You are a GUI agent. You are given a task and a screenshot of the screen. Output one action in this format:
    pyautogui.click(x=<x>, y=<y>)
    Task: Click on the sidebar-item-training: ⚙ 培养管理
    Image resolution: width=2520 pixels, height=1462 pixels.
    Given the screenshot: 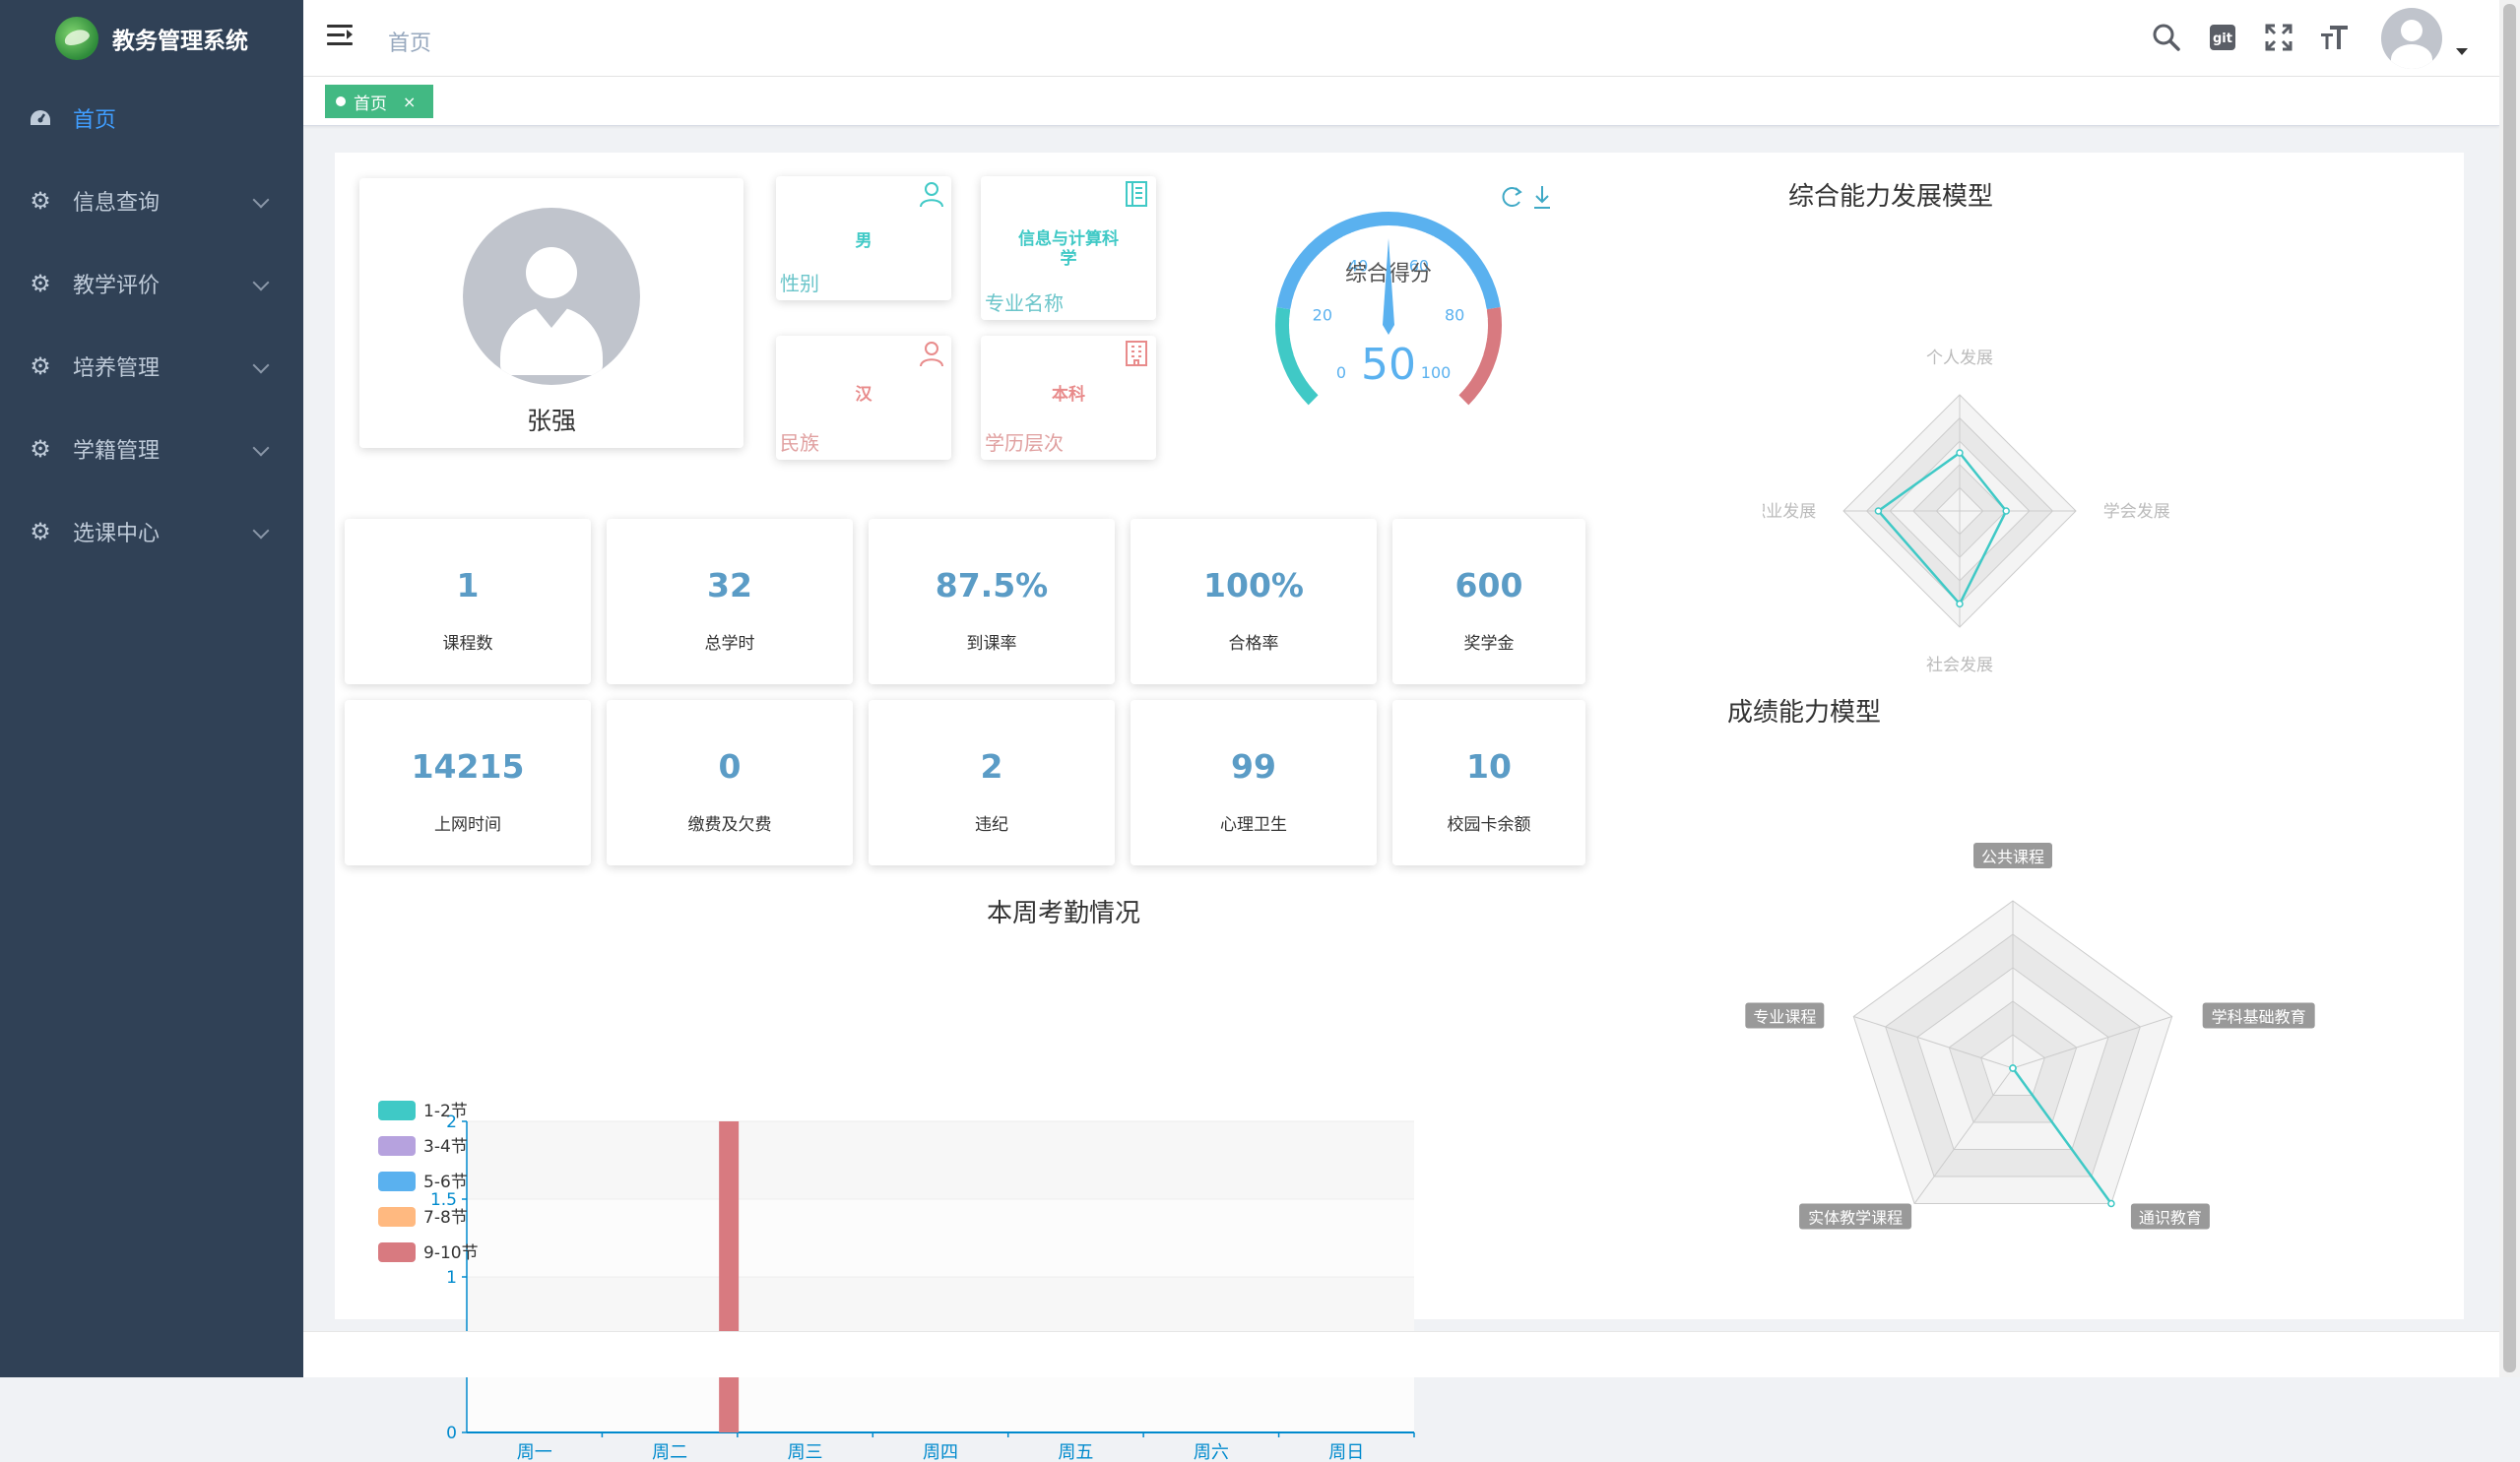 What is the action you would take?
    pyautogui.click(x=151, y=366)
    